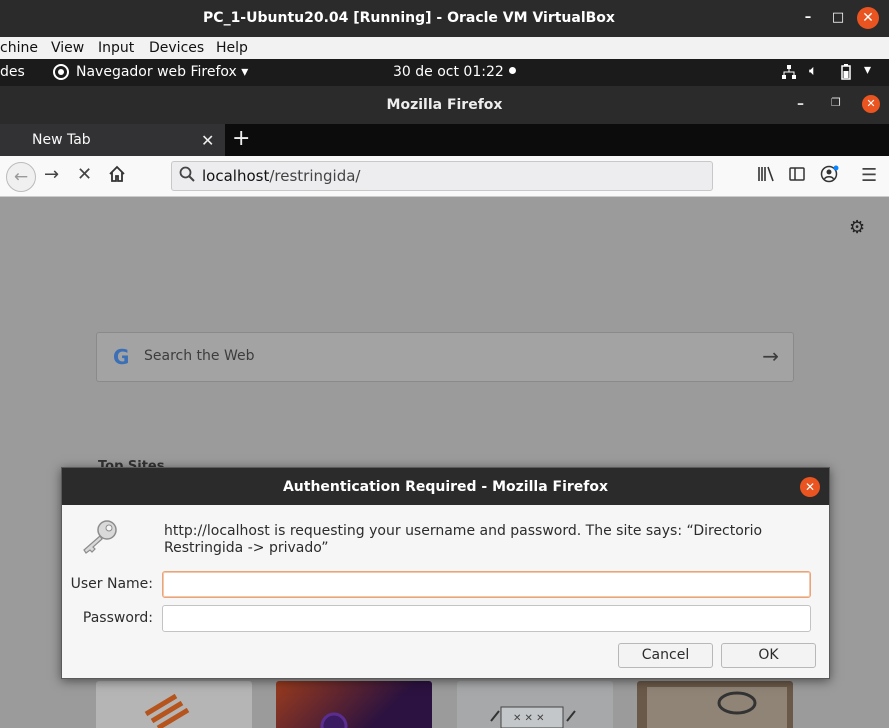  I want to click on activities-button: des, so click(12, 72).